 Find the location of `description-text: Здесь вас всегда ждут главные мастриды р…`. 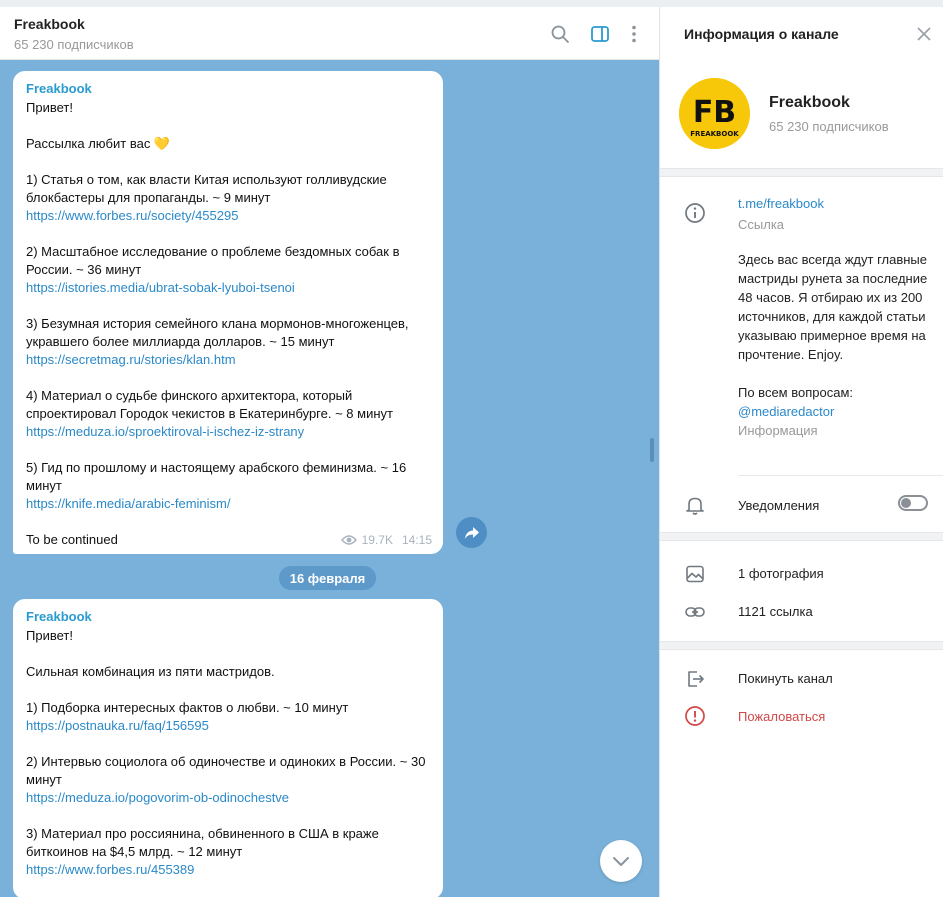

description-text: Здесь вас всегда ждут главные мастриды р… is located at coordinates (833, 307).